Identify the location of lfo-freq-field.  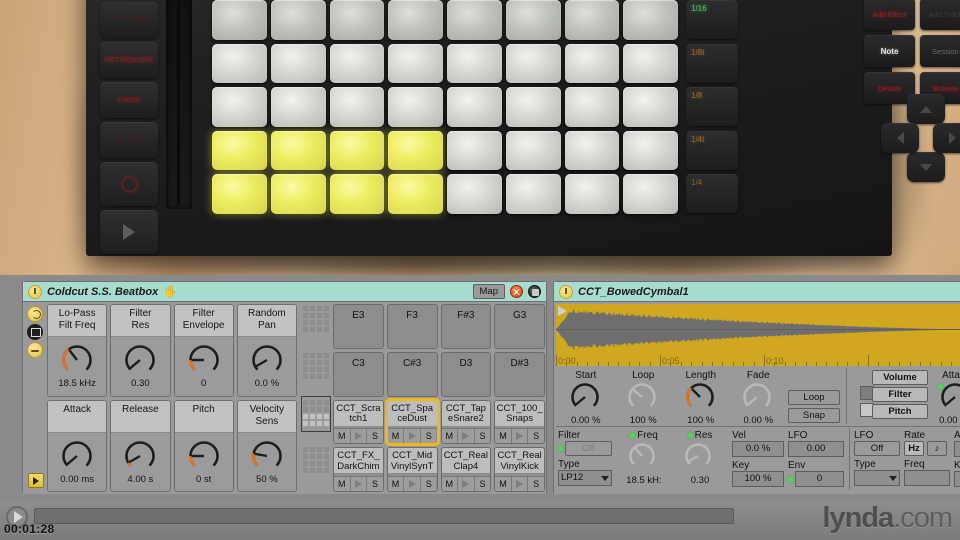
(927, 478).